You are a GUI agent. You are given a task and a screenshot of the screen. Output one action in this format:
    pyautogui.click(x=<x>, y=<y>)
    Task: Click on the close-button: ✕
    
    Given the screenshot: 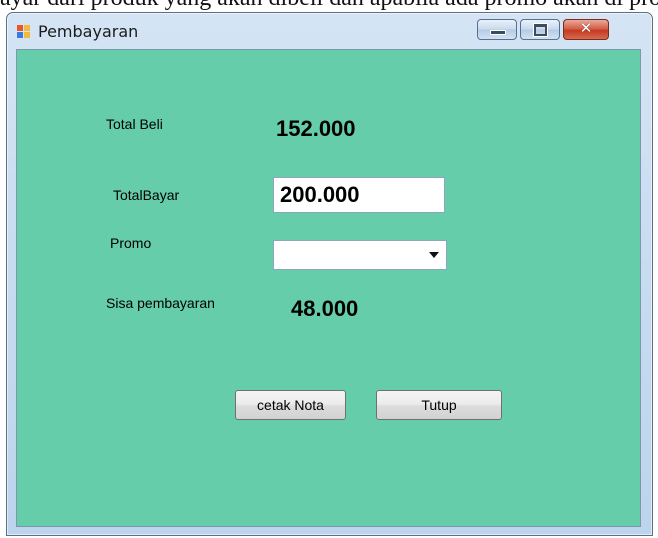 What is the action you would take?
    pyautogui.click(x=586, y=29)
    